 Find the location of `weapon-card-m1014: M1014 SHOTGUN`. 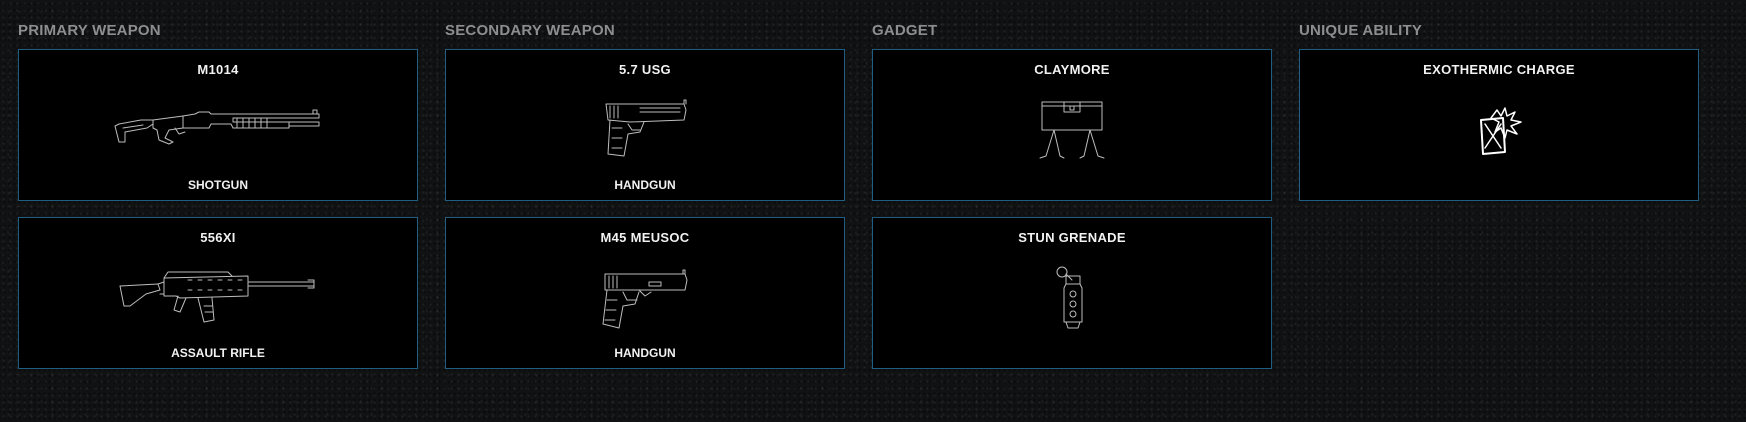

weapon-card-m1014: M1014 SHOTGUN is located at coordinates (218, 125).